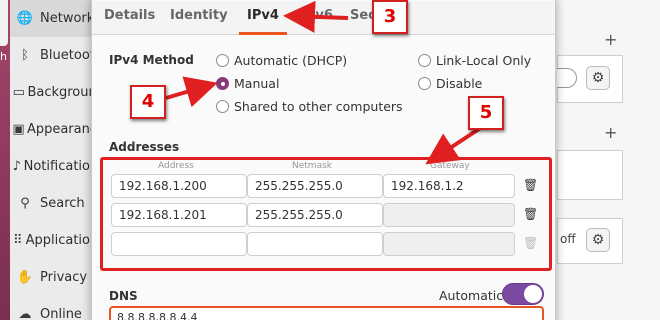 The width and height of the screenshot is (660, 320). What do you see at coordinates (61, 313) in the screenshot?
I see `sidebar-item-label: Online` at bounding box center [61, 313].